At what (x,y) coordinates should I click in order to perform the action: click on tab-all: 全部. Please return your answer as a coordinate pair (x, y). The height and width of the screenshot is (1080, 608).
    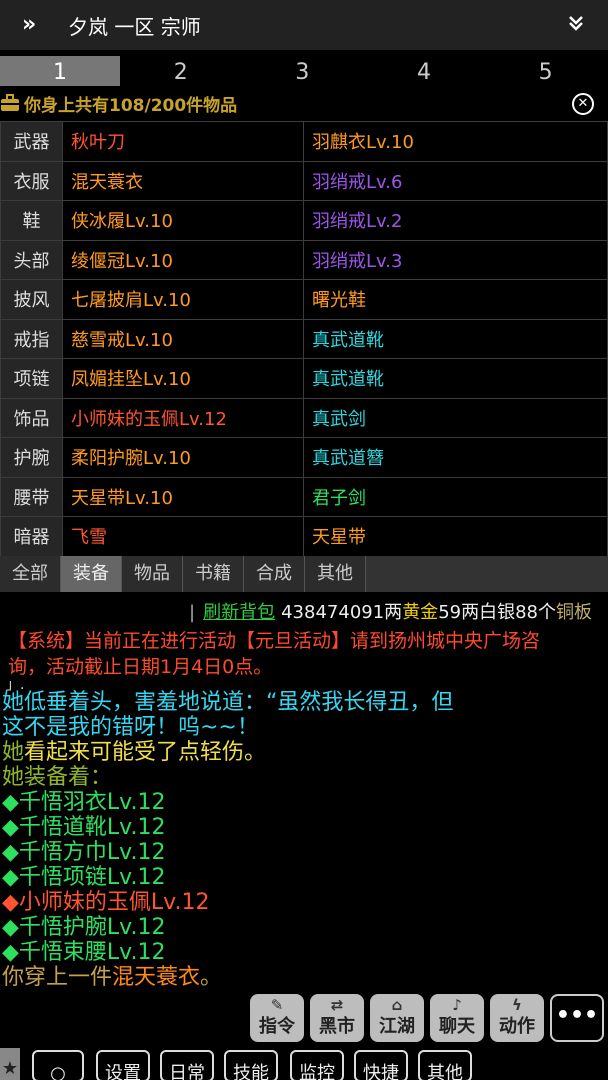
    Looking at the image, I should click on (30, 574).